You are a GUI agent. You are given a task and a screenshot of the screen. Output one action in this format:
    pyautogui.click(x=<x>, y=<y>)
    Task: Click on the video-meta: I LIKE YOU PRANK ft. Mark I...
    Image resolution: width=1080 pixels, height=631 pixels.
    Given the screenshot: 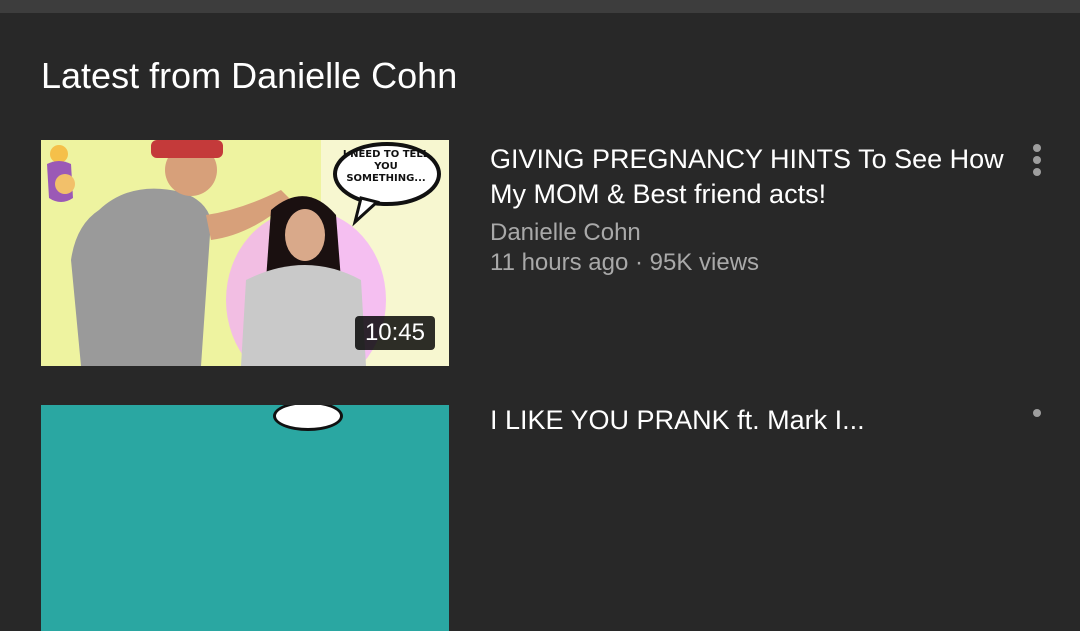 What is the action you would take?
    pyautogui.click(x=750, y=421)
    